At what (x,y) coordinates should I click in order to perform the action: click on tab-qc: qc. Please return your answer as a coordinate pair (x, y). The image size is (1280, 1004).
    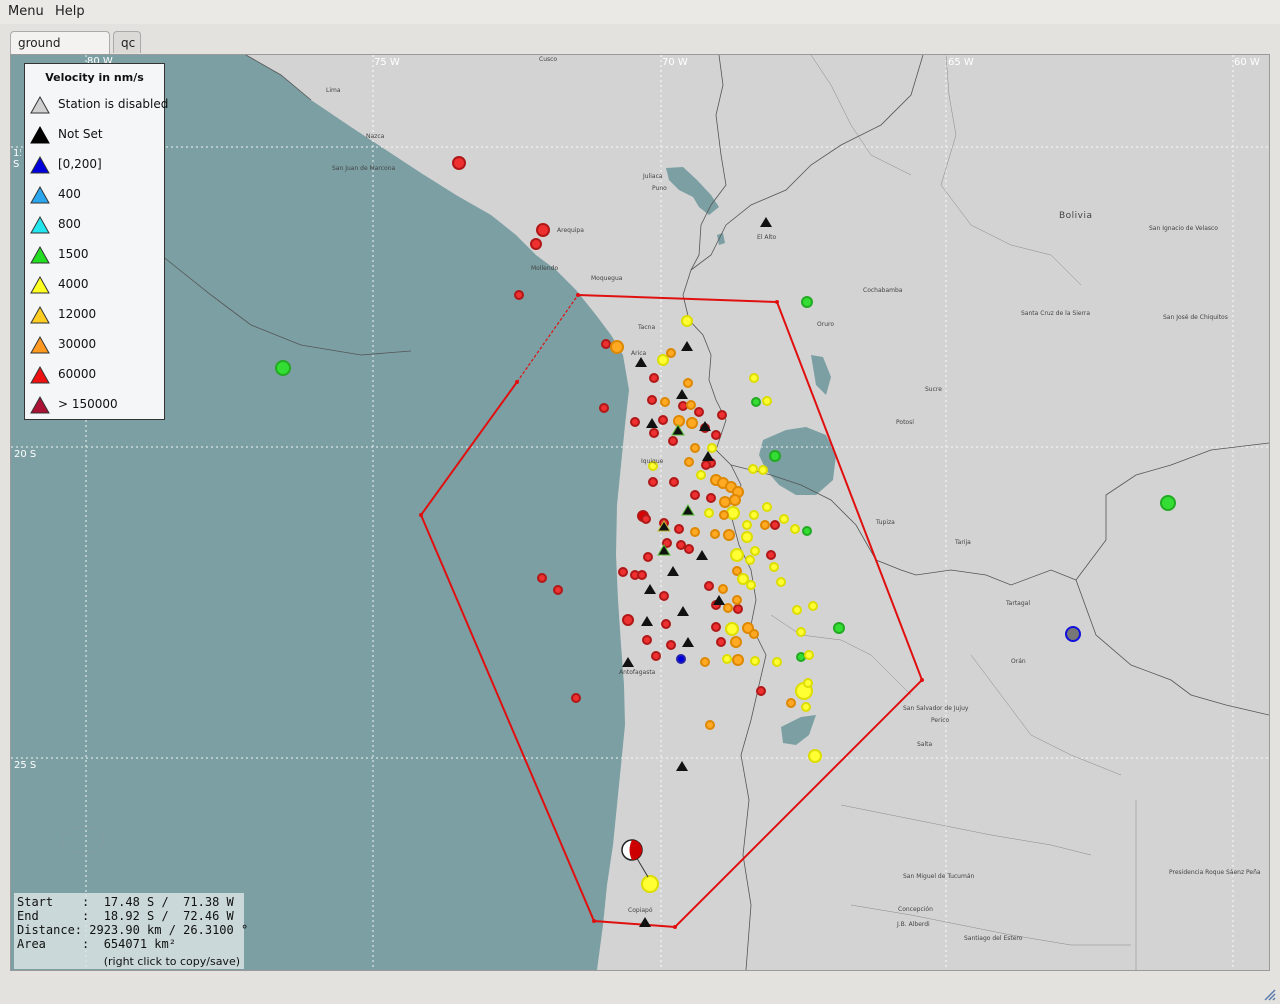
    Looking at the image, I should click on (127, 42).